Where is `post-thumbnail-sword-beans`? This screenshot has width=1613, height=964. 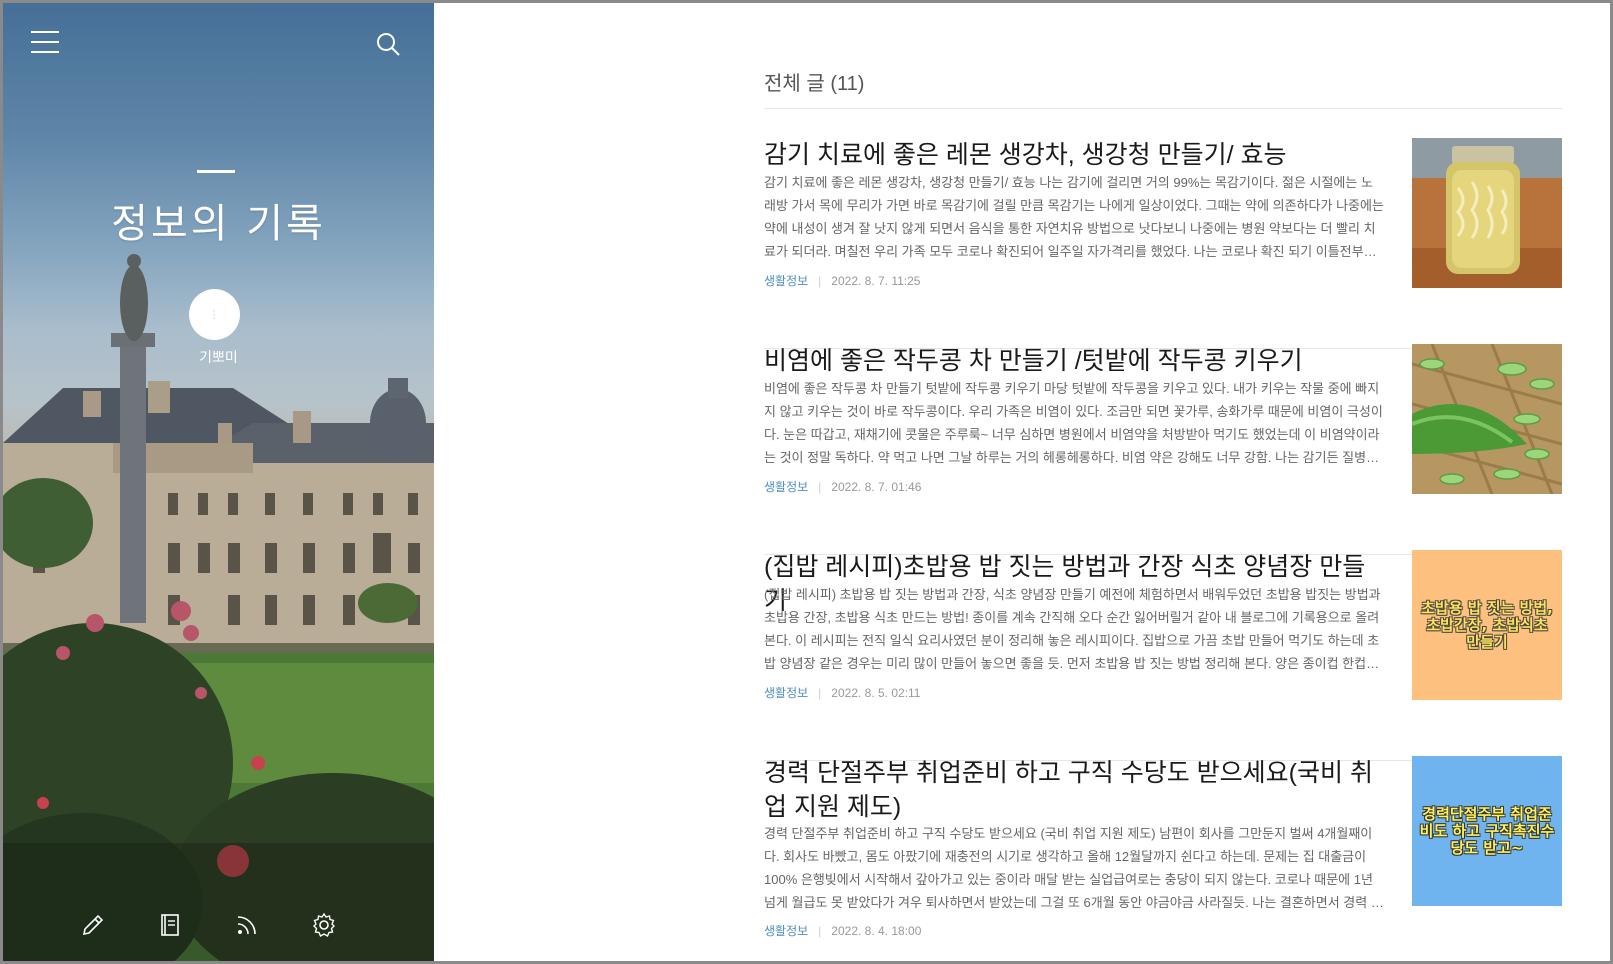
post-thumbnail-sword-beans is located at coordinates (1487, 419).